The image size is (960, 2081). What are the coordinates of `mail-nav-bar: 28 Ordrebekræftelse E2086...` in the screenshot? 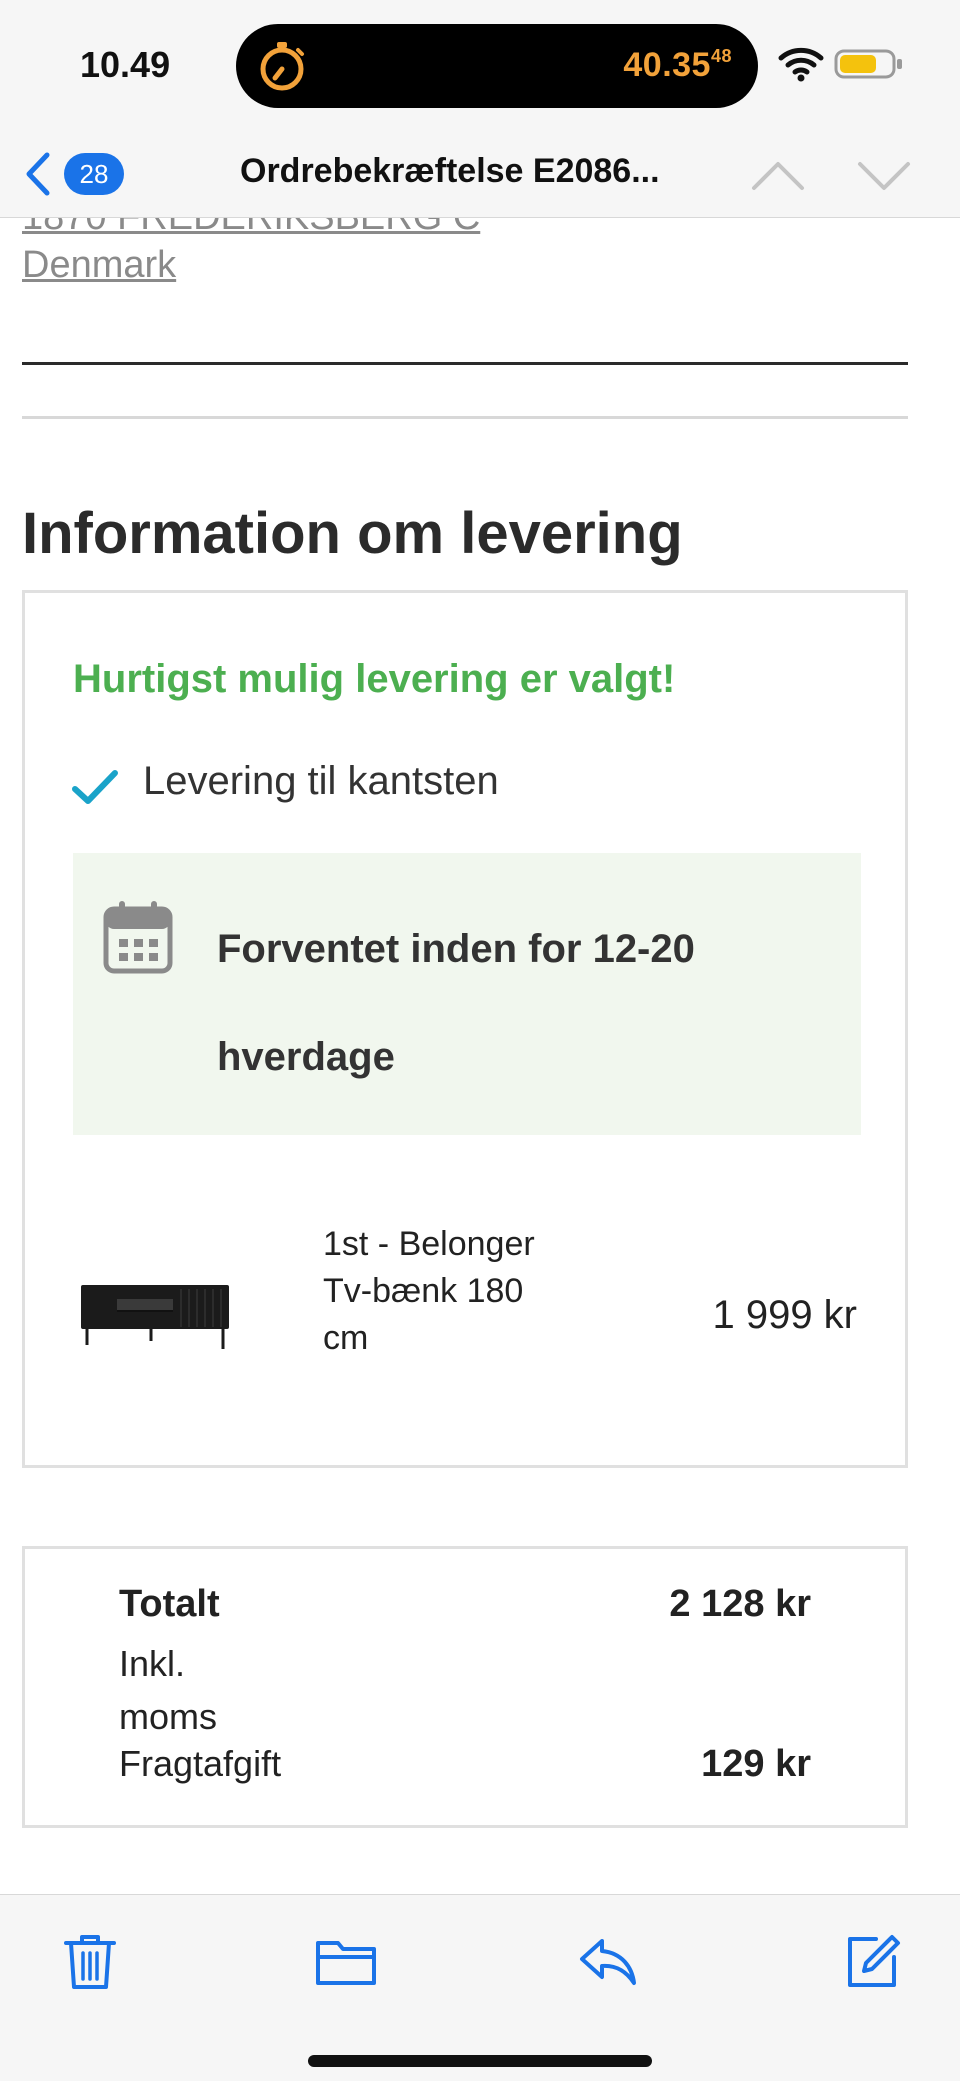 It's located at (480, 174).